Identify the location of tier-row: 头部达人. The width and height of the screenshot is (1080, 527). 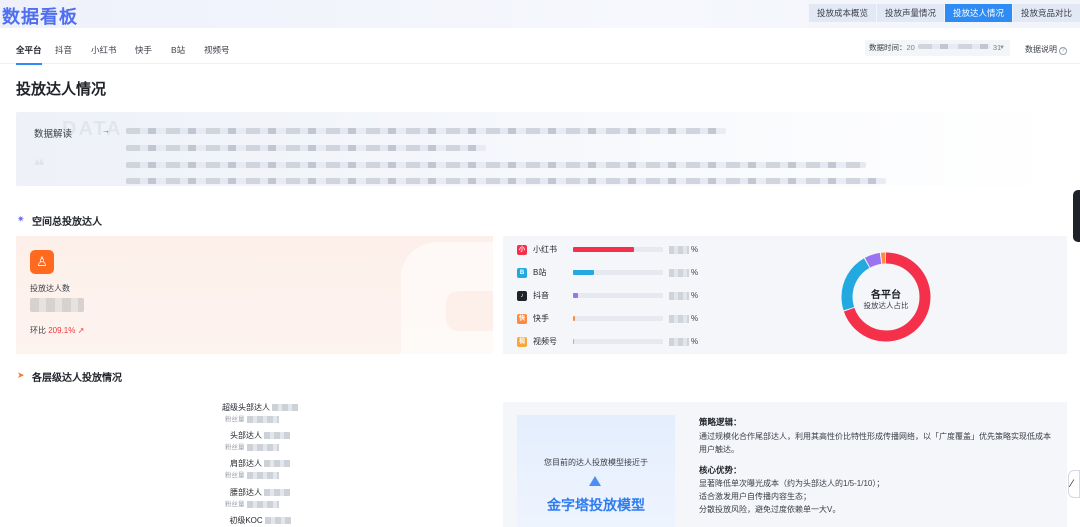
(260, 435).